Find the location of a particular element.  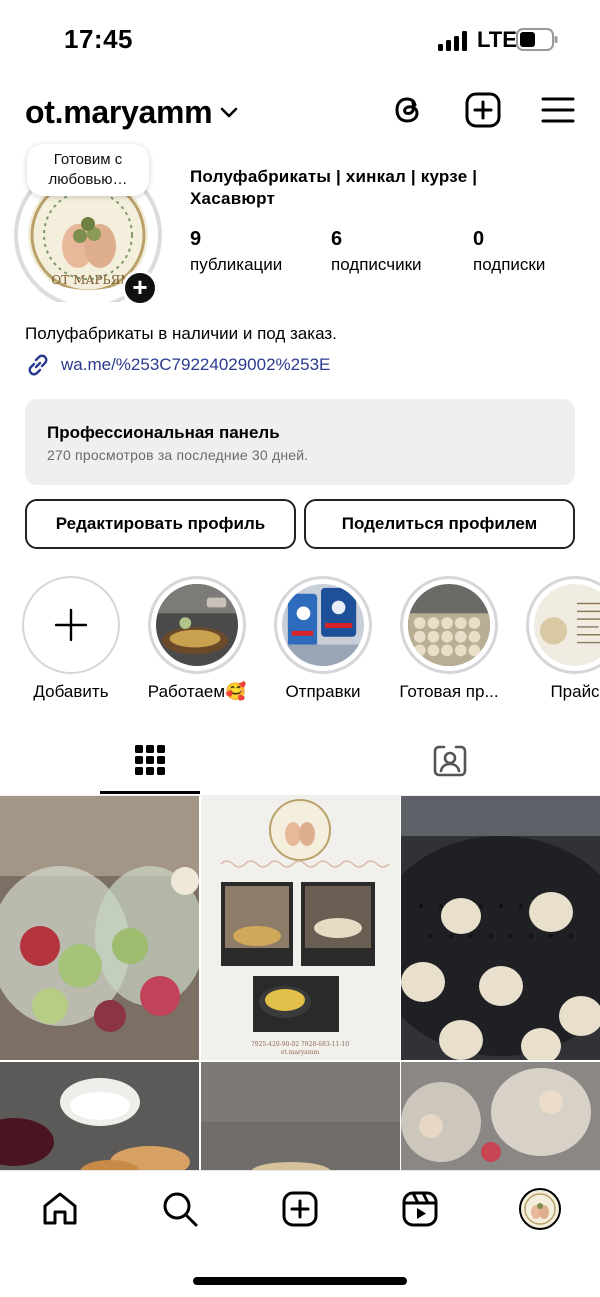

search-icon is located at coordinates (180, 1209).